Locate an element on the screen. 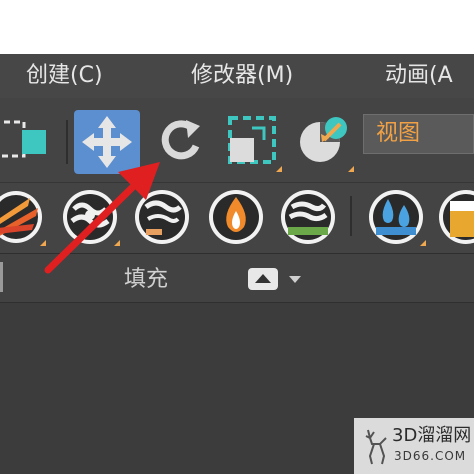 The width and height of the screenshot is (474, 474). liquid-button is located at coordinates (455, 217).